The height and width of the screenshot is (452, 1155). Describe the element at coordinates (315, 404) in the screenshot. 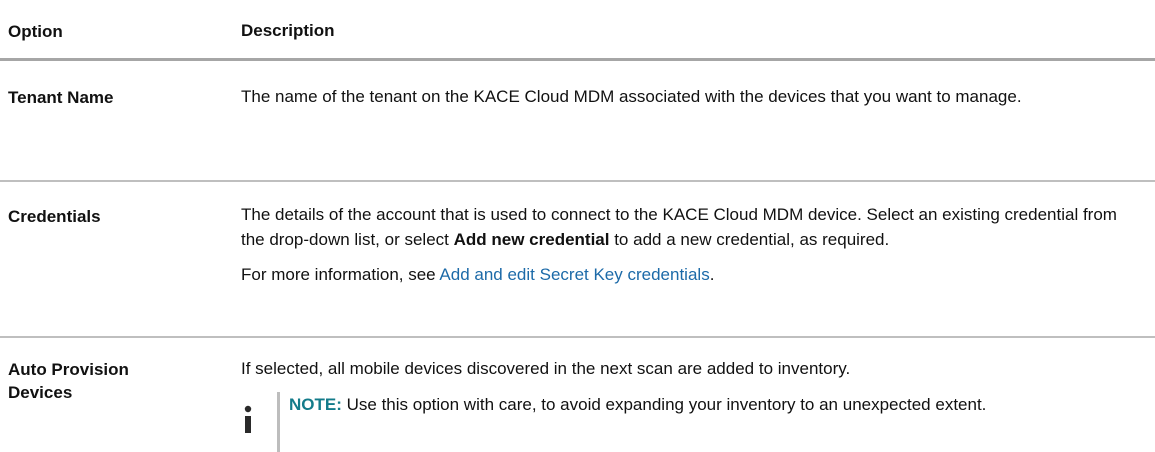

I see `note-label: NOTE:` at that location.